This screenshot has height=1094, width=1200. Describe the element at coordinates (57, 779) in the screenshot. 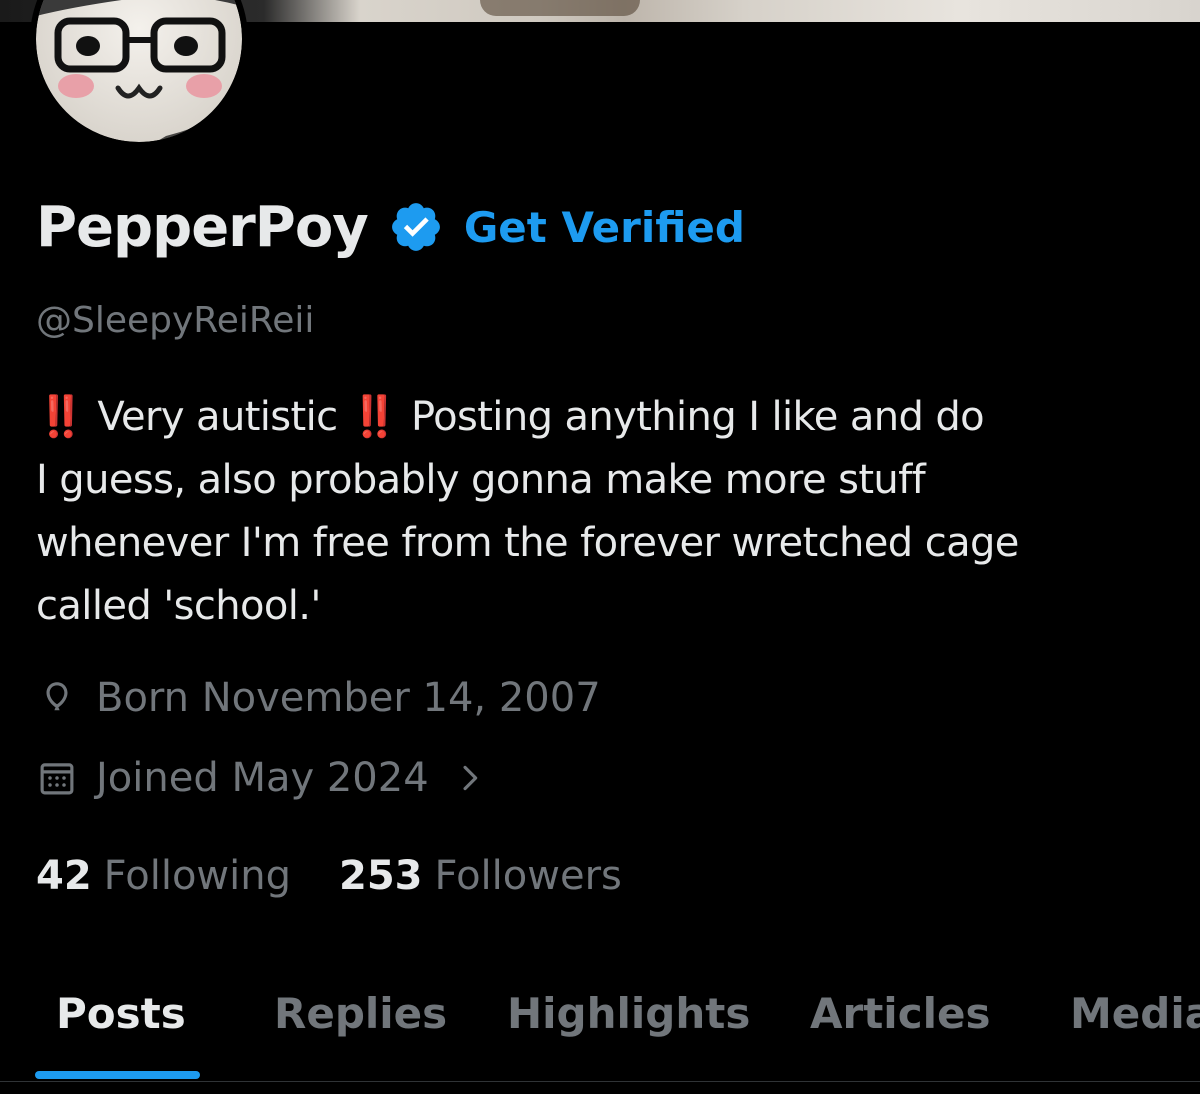

I see `calendar-icon` at that location.